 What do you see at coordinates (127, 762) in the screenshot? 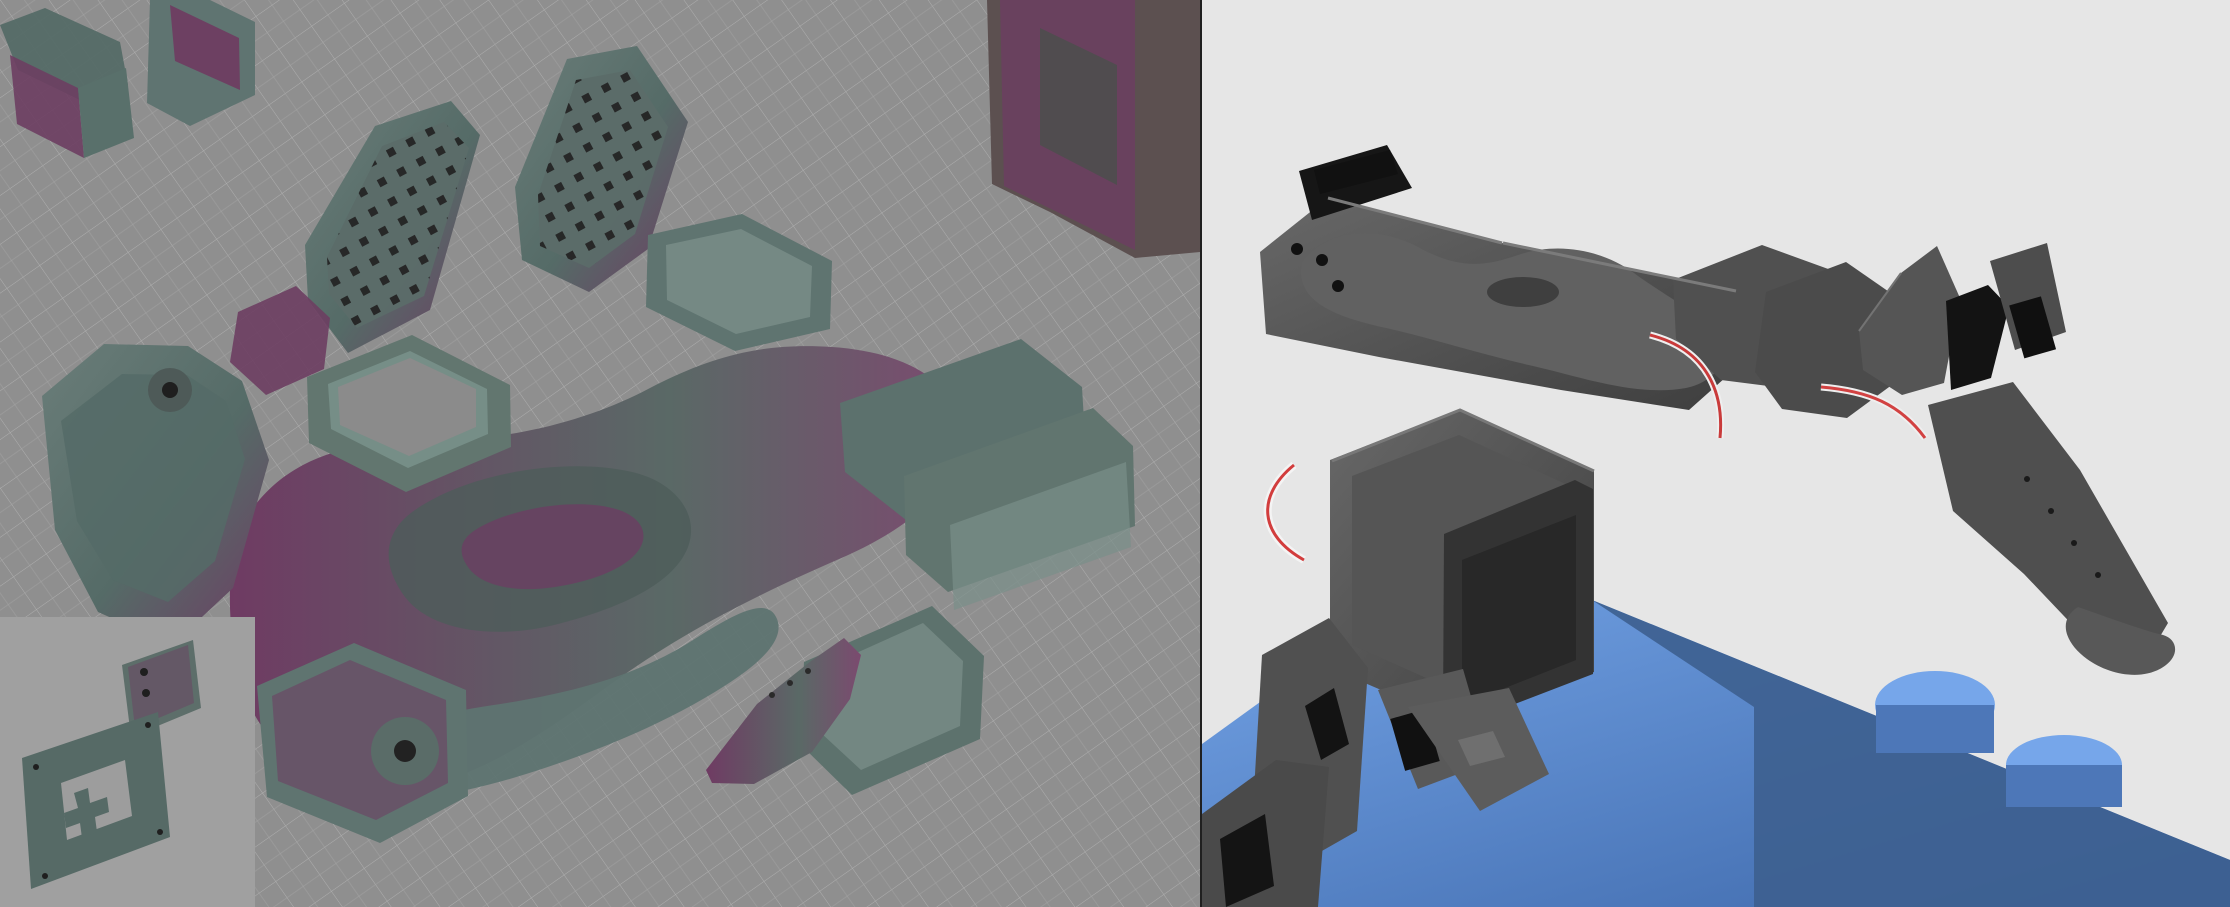
I see `inset-preview-panel` at bounding box center [127, 762].